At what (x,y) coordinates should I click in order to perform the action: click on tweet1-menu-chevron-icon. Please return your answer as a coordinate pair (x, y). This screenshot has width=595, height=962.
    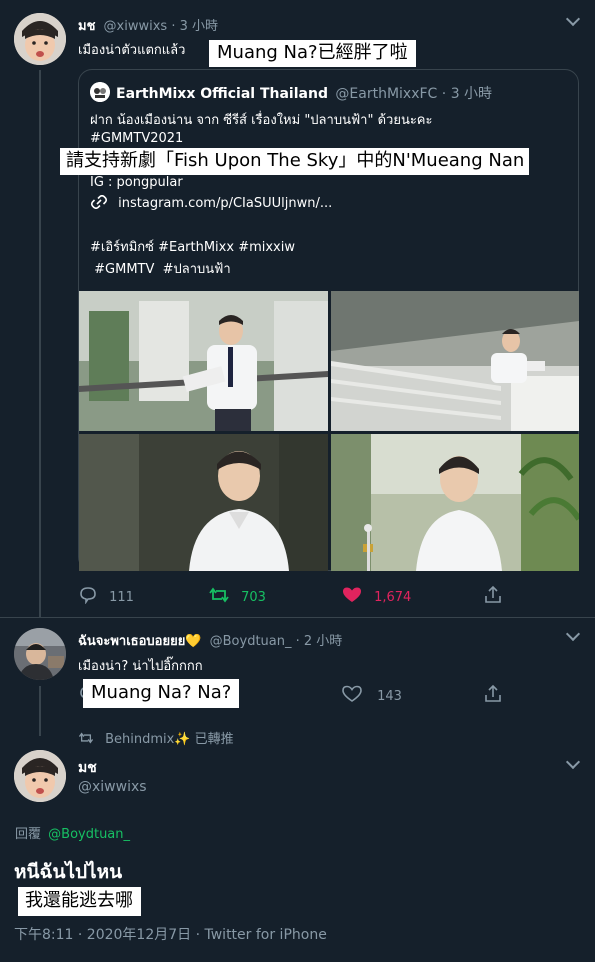
    Looking at the image, I should click on (573, 19).